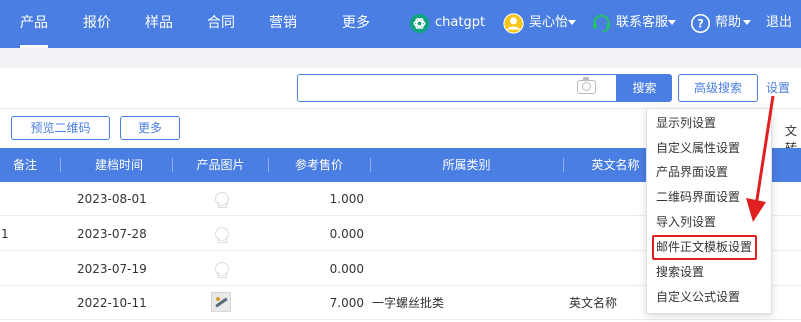  I want to click on cell-category: 一字螺丝批类, so click(408, 303).